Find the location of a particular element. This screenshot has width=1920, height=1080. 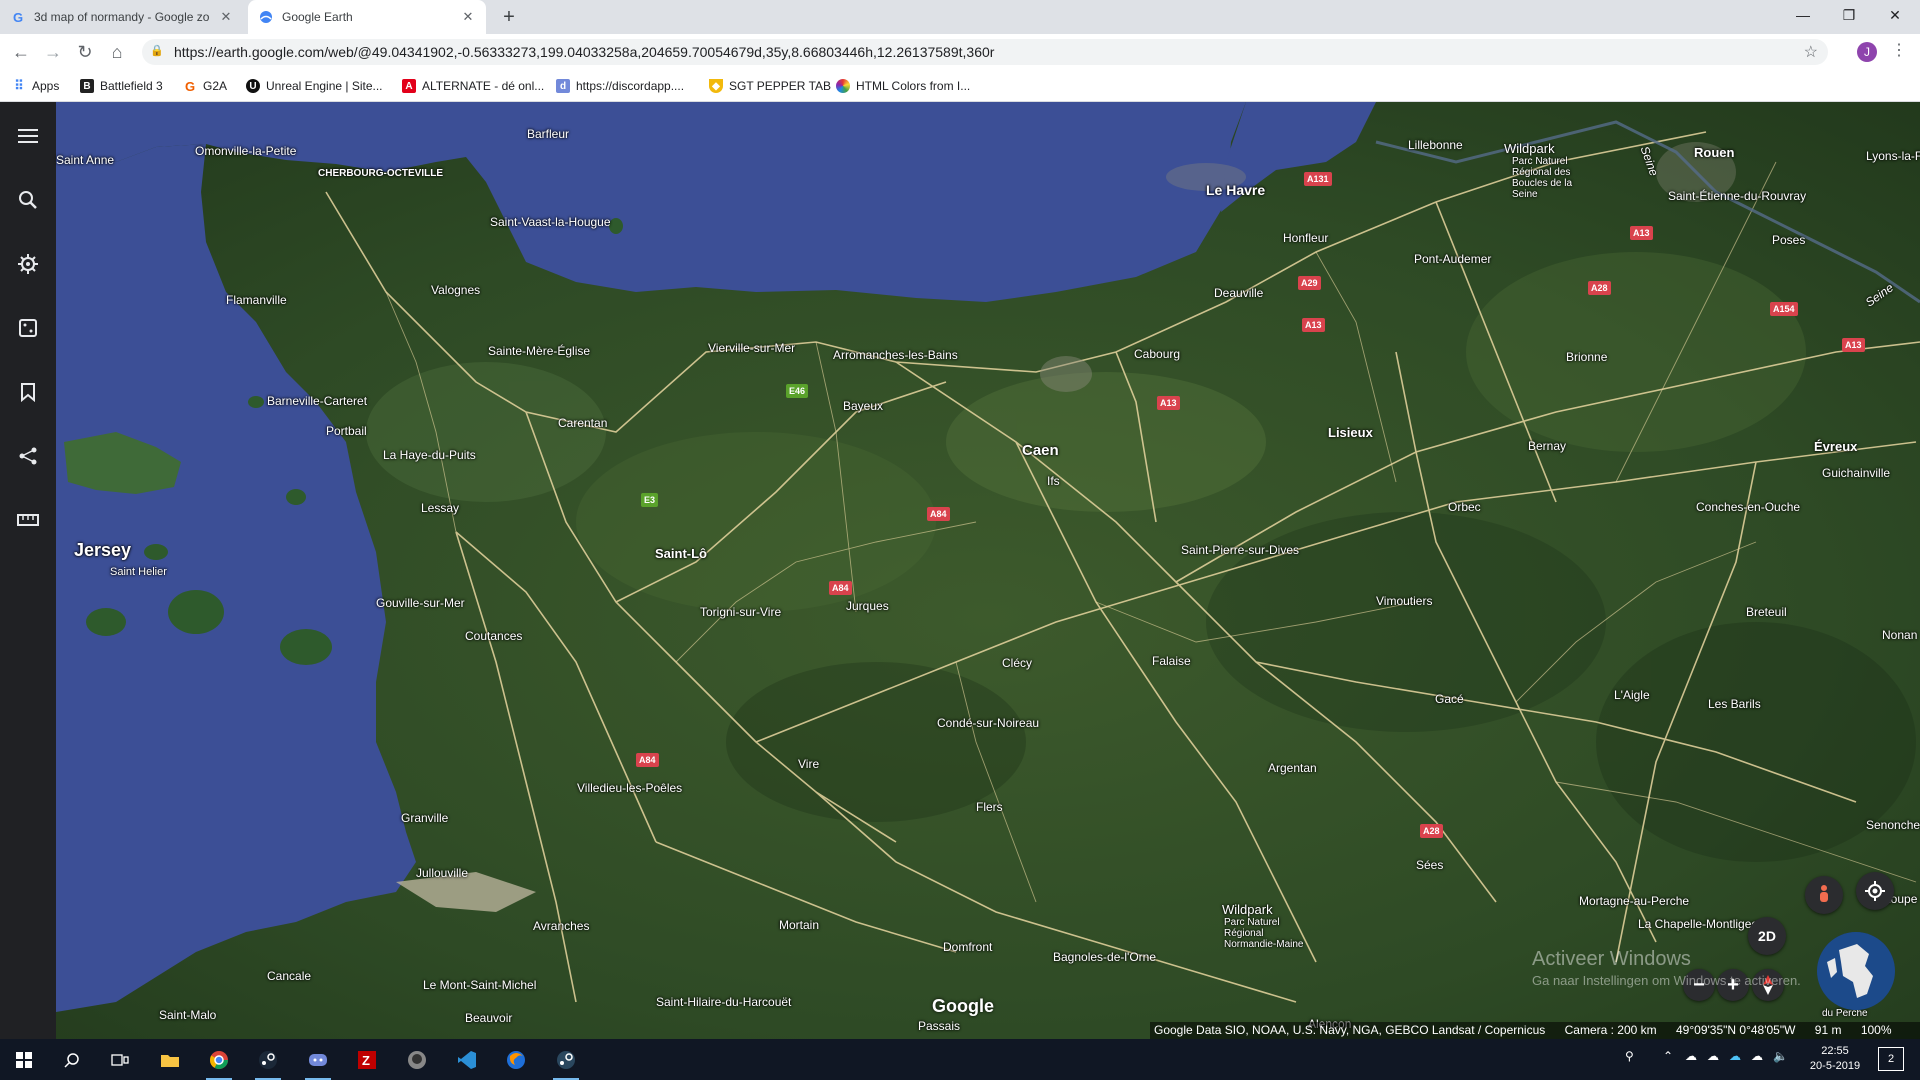

place-label: Cancale is located at coordinates (289, 976).